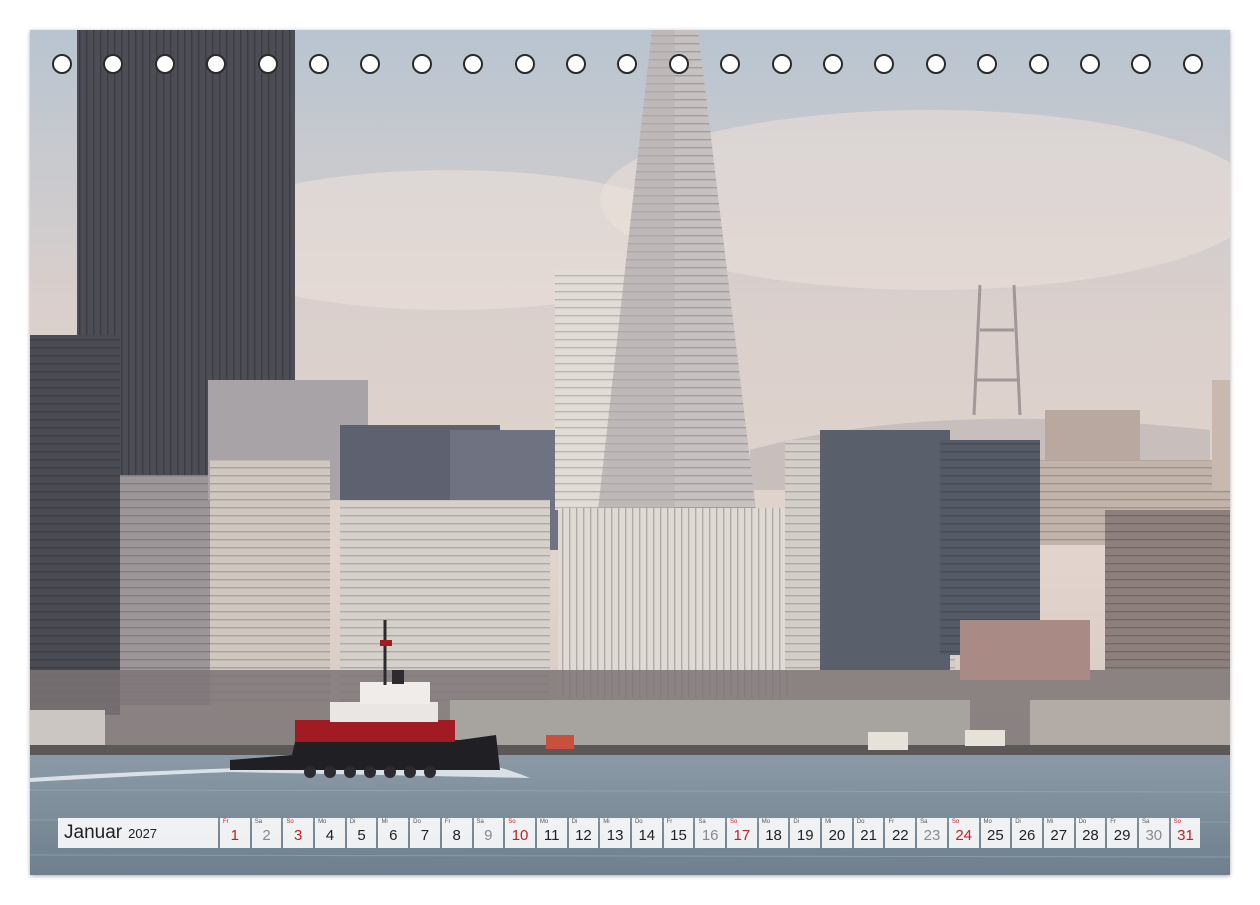 Image resolution: width=1260 pixels, height=905 pixels. I want to click on day-cell: Sa 16, so click(710, 833).